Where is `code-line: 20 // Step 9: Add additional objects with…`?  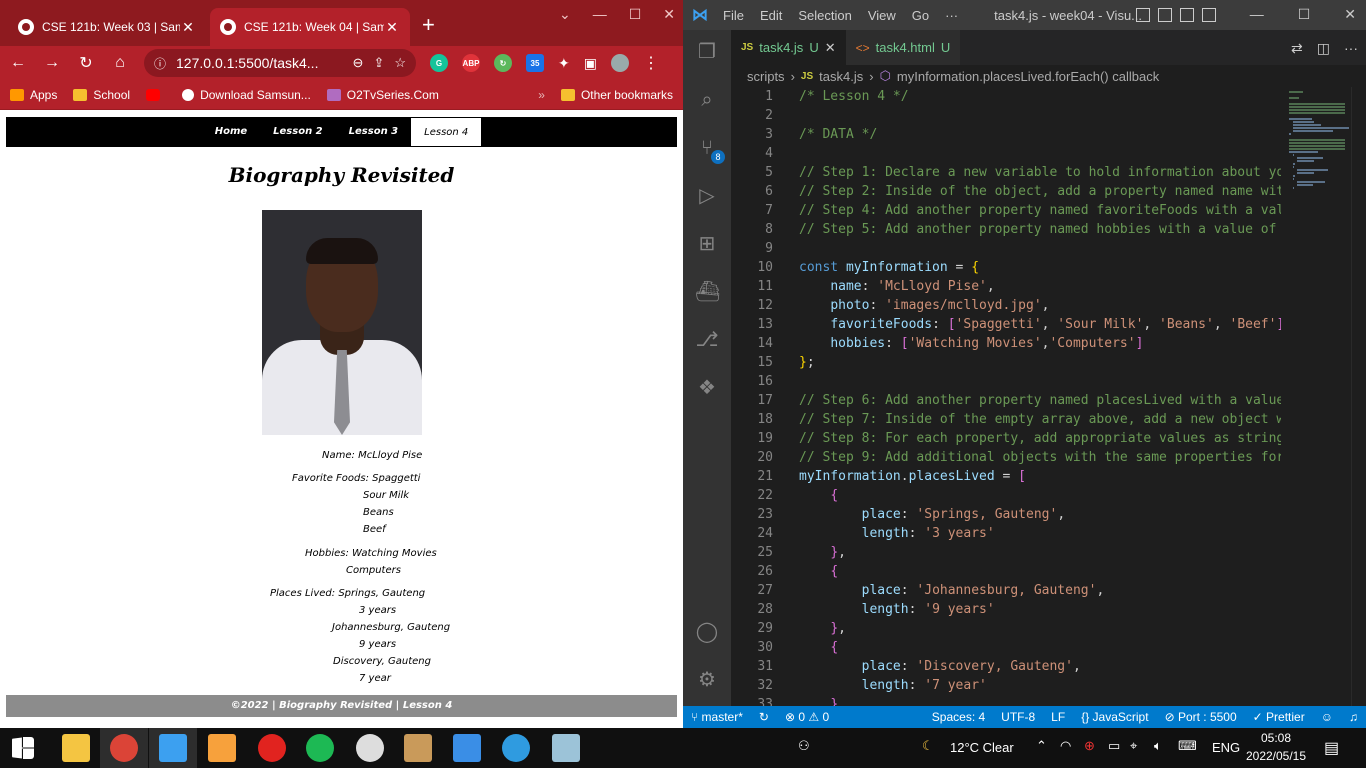
code-line: 20 // Step 9: Add additional objects with… is located at coordinates (1006, 457).